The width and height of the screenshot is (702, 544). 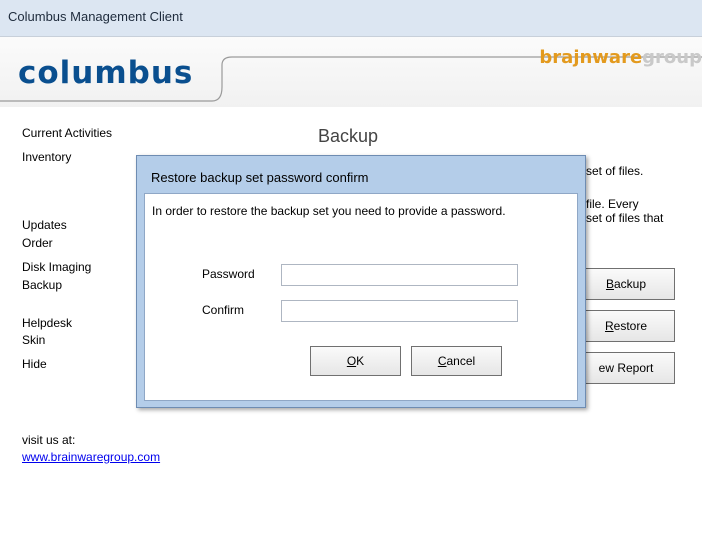 I want to click on ok-button-label: K, so click(x=360, y=361).